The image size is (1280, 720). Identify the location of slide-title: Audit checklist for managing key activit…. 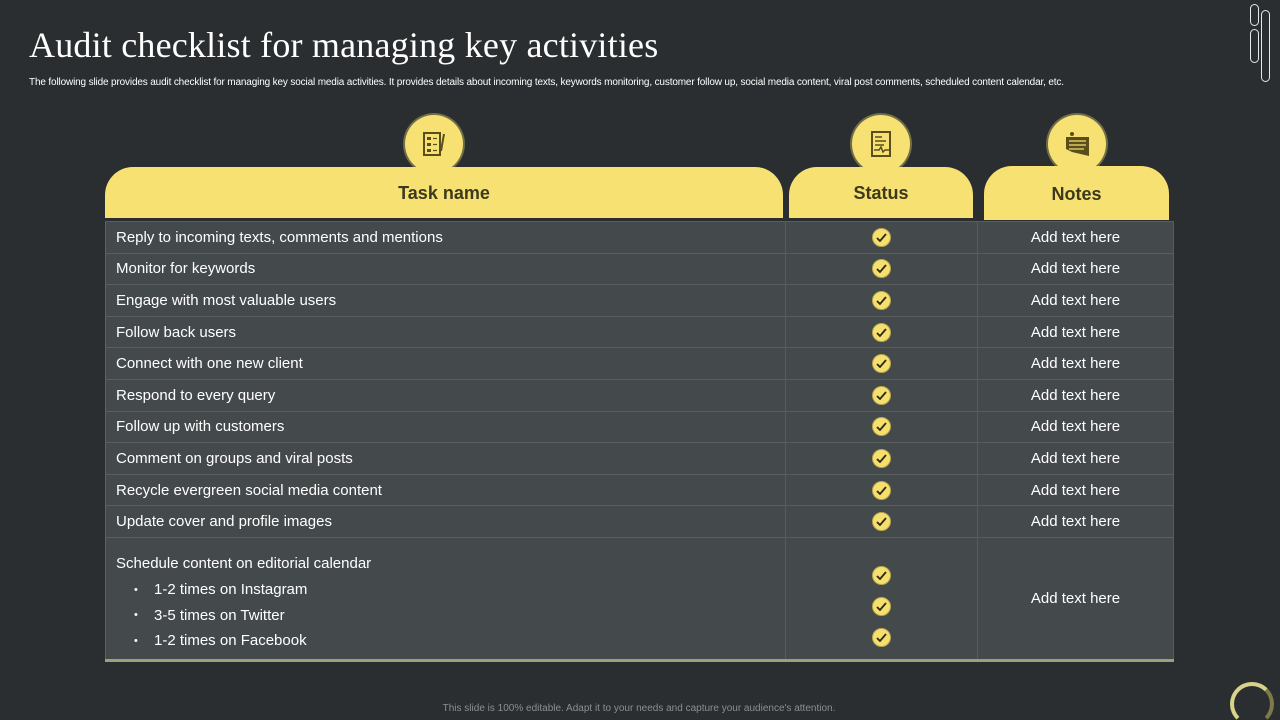
(344, 45).